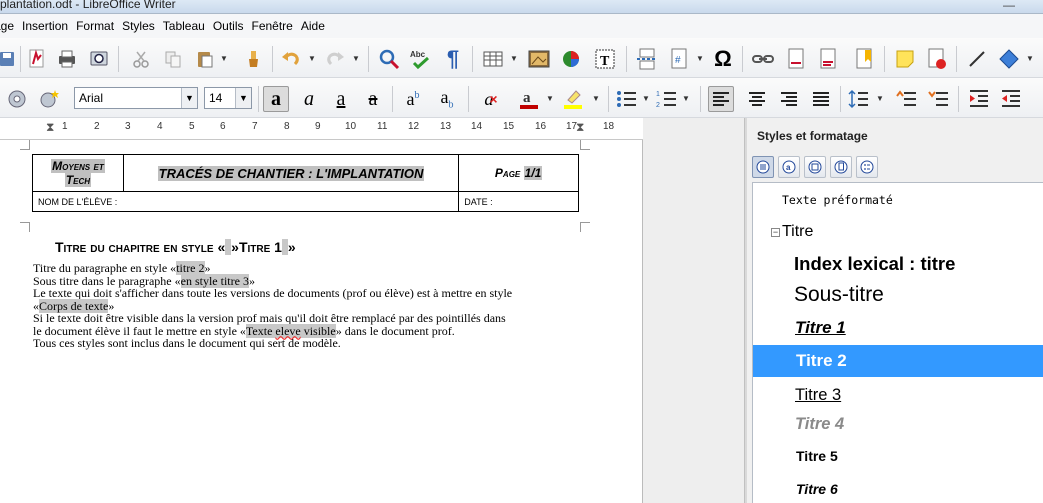  I want to click on unordered-list-icon, so click(627, 99).